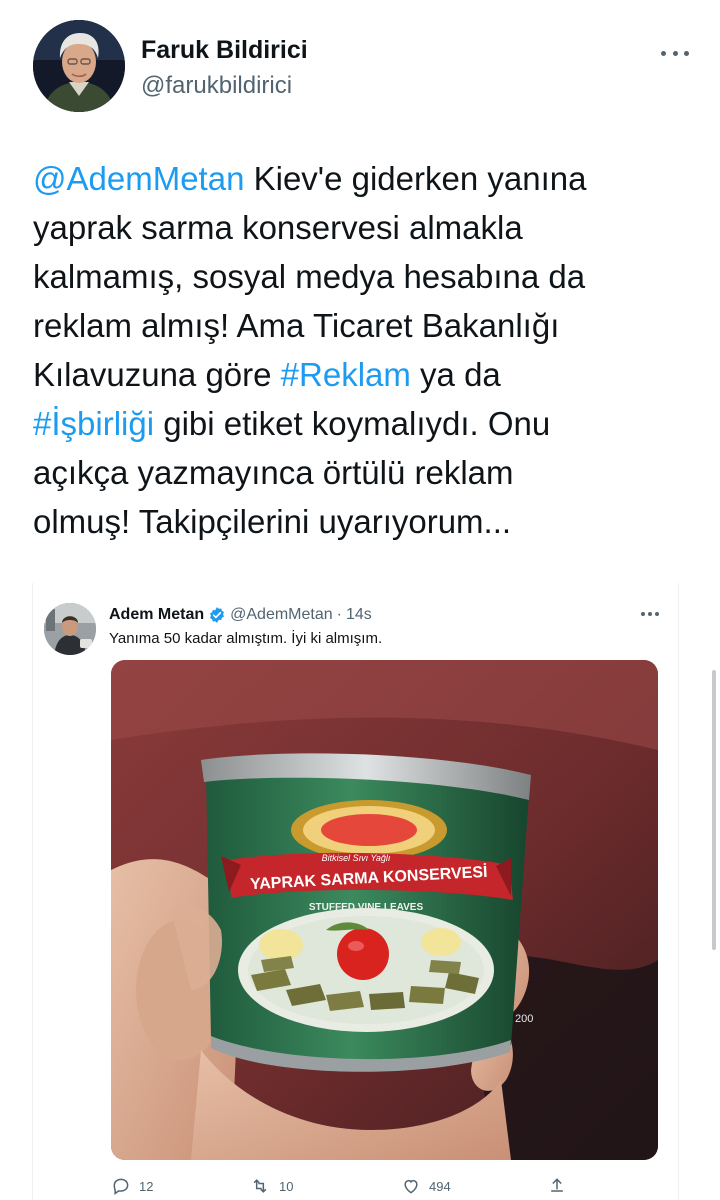  What do you see at coordinates (524, 1019) in the screenshot?
I see `can-weight-label: 200` at bounding box center [524, 1019].